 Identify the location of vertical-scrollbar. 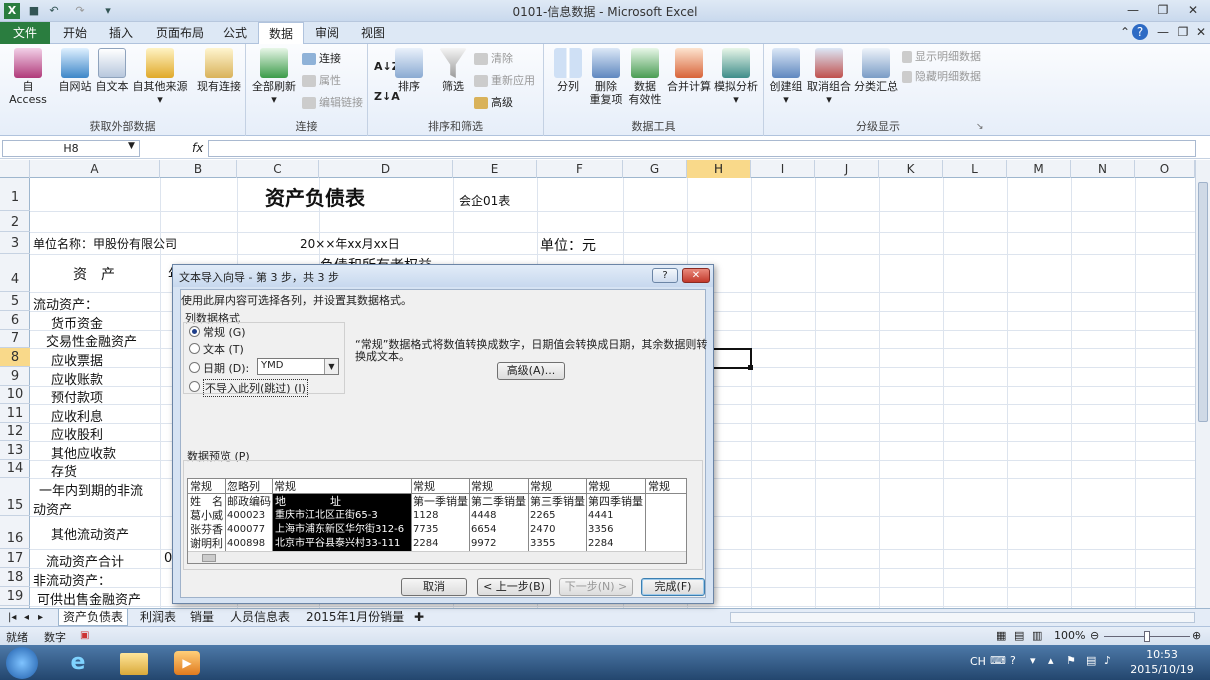
(1202, 384).